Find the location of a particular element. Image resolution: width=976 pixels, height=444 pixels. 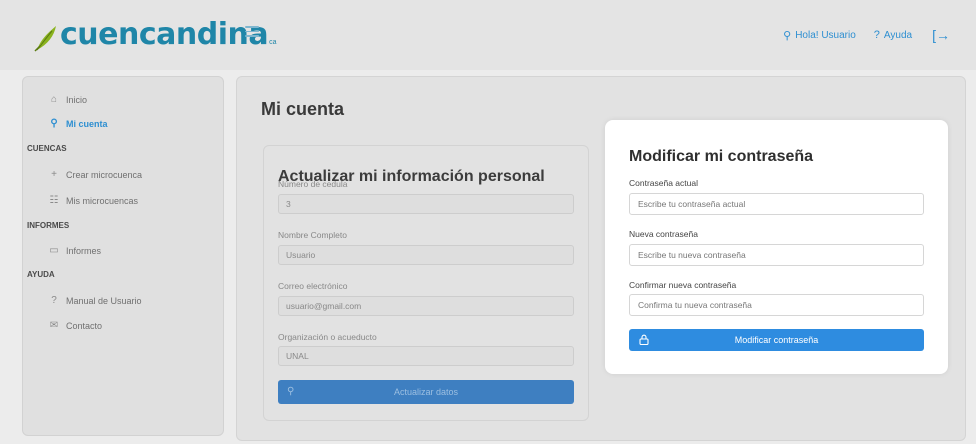

id-number-field: 3 is located at coordinates (426, 204).